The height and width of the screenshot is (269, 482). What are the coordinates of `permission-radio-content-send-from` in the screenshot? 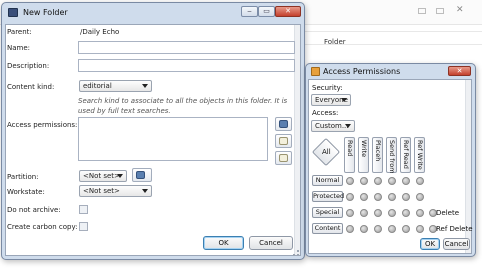 It's located at (392, 229).